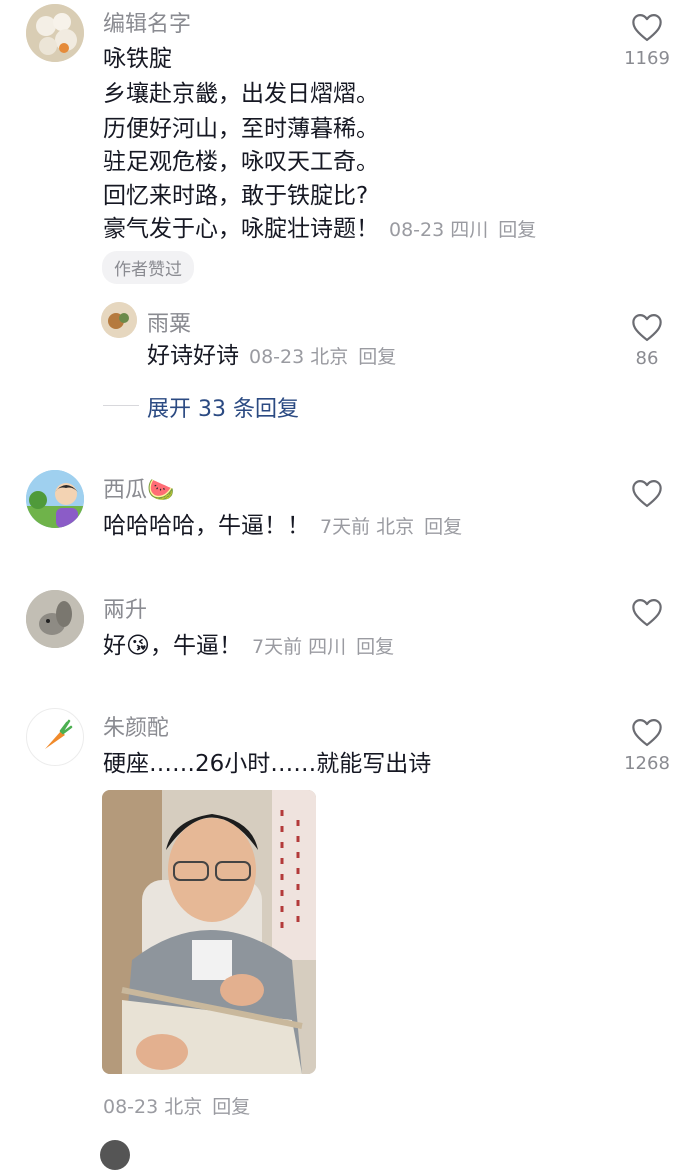 This screenshot has width=690, height=1170. What do you see at coordinates (121, 405) in the screenshot?
I see `expand-divider` at bounding box center [121, 405].